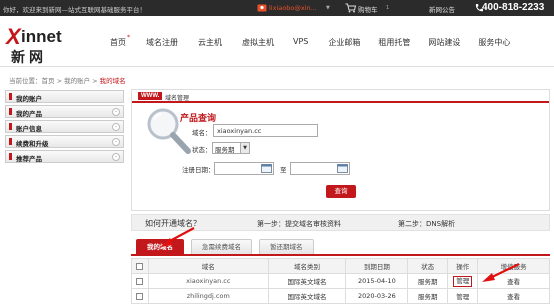 This screenshot has width=554, height=306. Describe the element at coordinates (160, 246) in the screenshot. I see `tab-my-domains: 我的域名` at that location.